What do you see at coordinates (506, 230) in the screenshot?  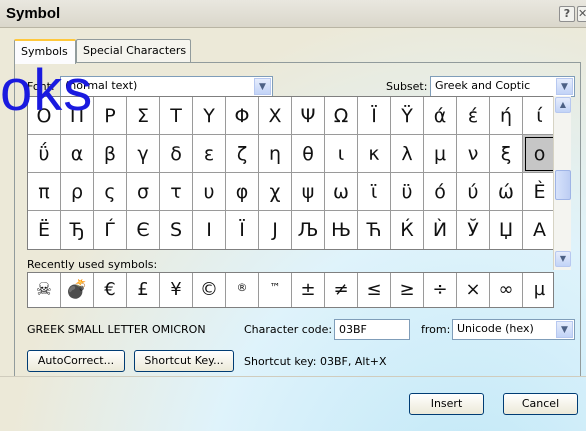 I see `symbol-cell: Џ` at bounding box center [506, 230].